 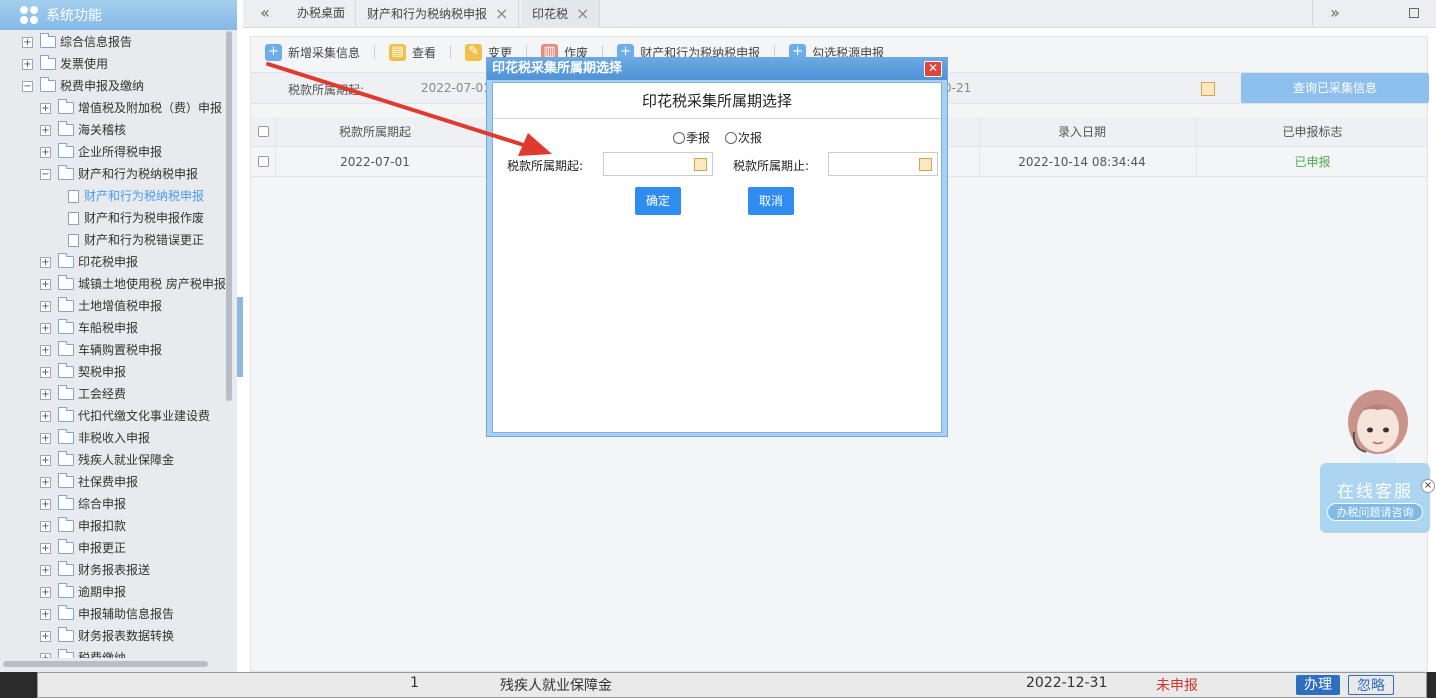 I want to click on tab-scroll-right-icon: », so click(x=1335, y=14).